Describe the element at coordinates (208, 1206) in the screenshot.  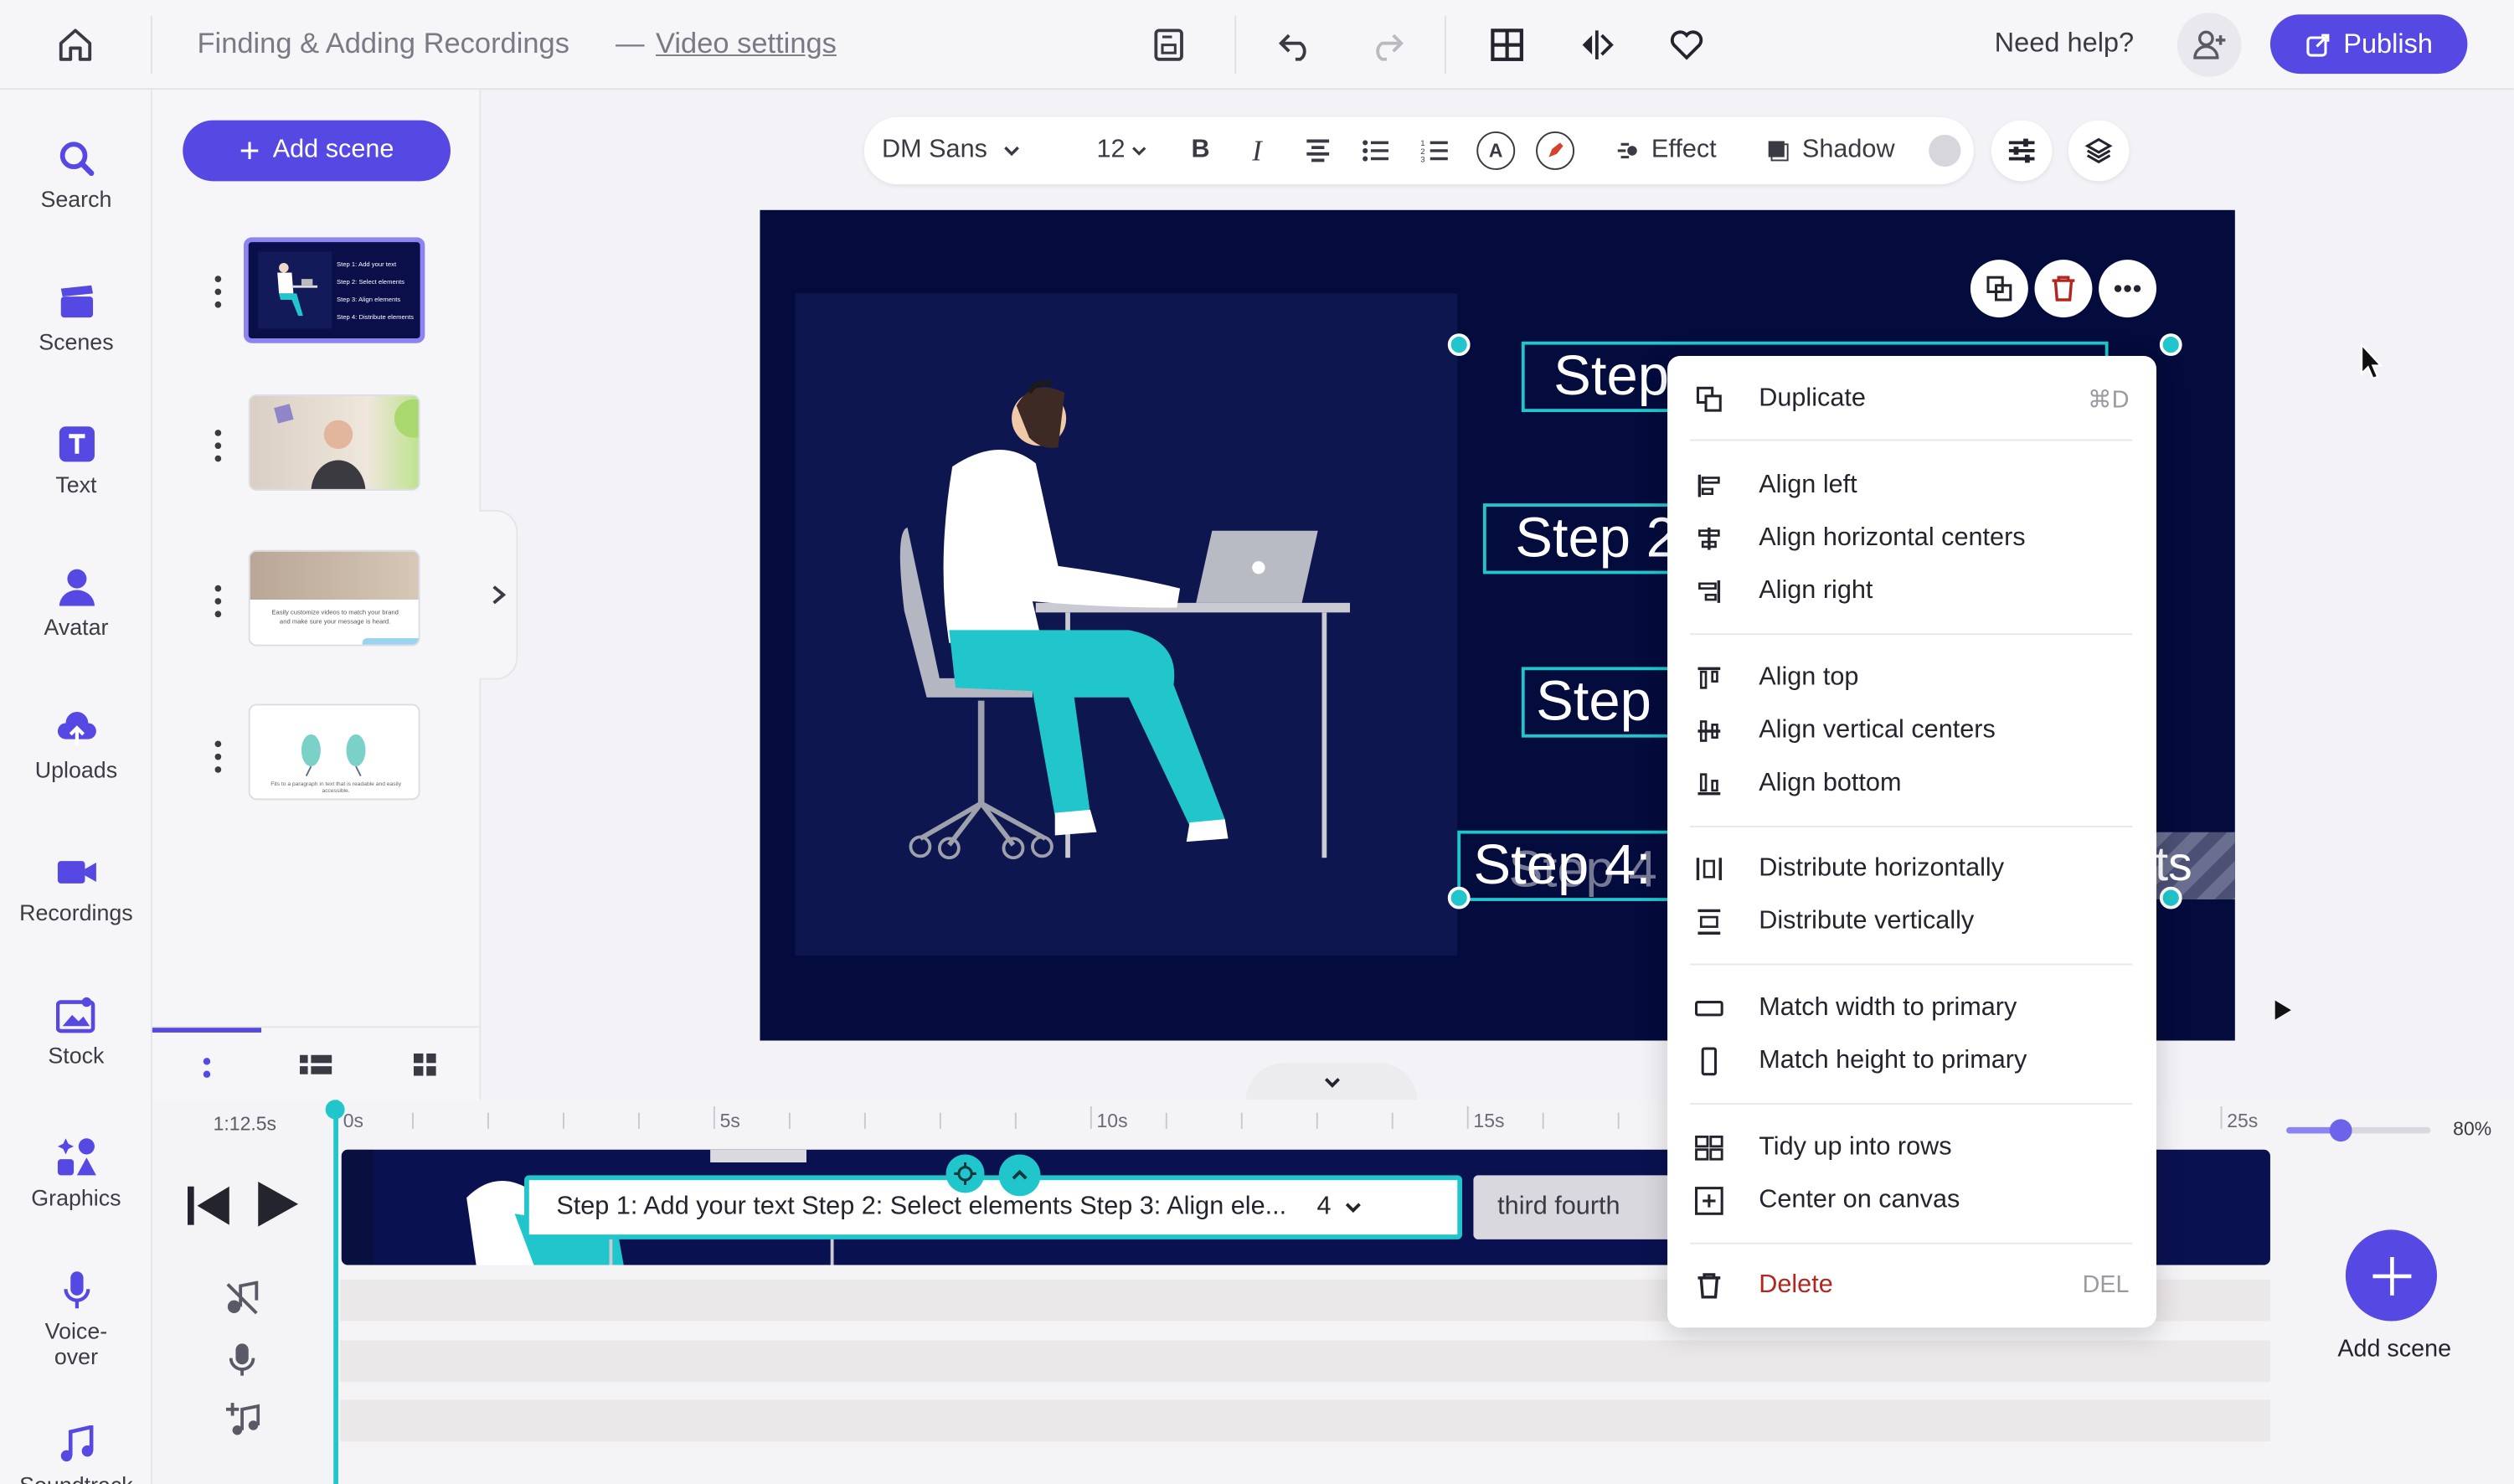
I see `skip-to-start-icon` at that location.